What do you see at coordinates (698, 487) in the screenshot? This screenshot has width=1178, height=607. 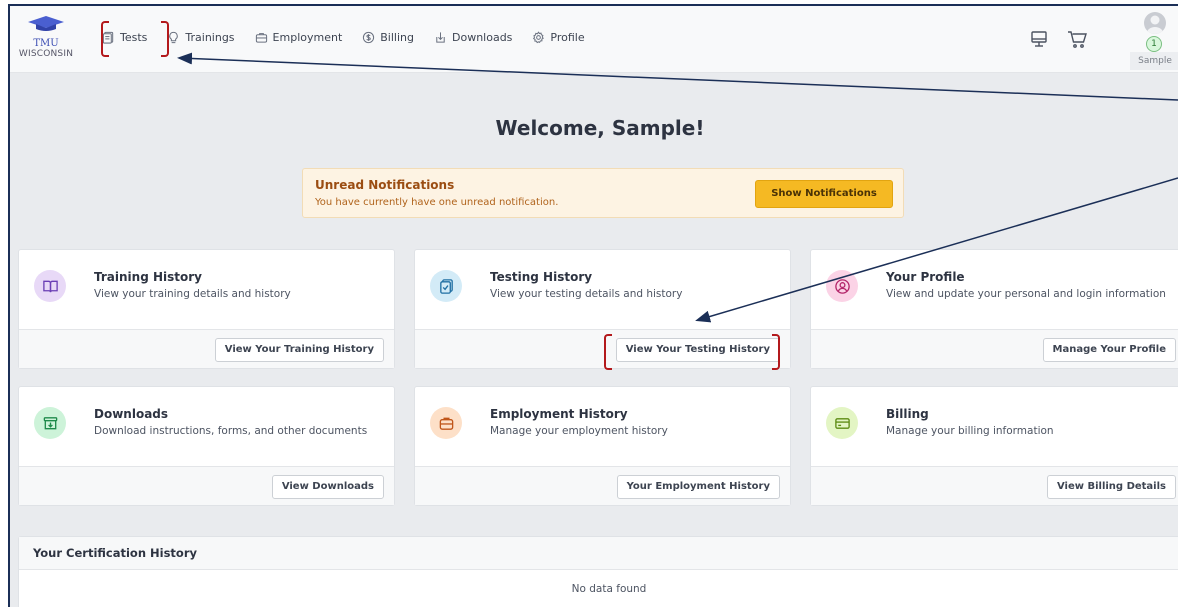 I see `employment-history-button: Your Employment History` at bounding box center [698, 487].